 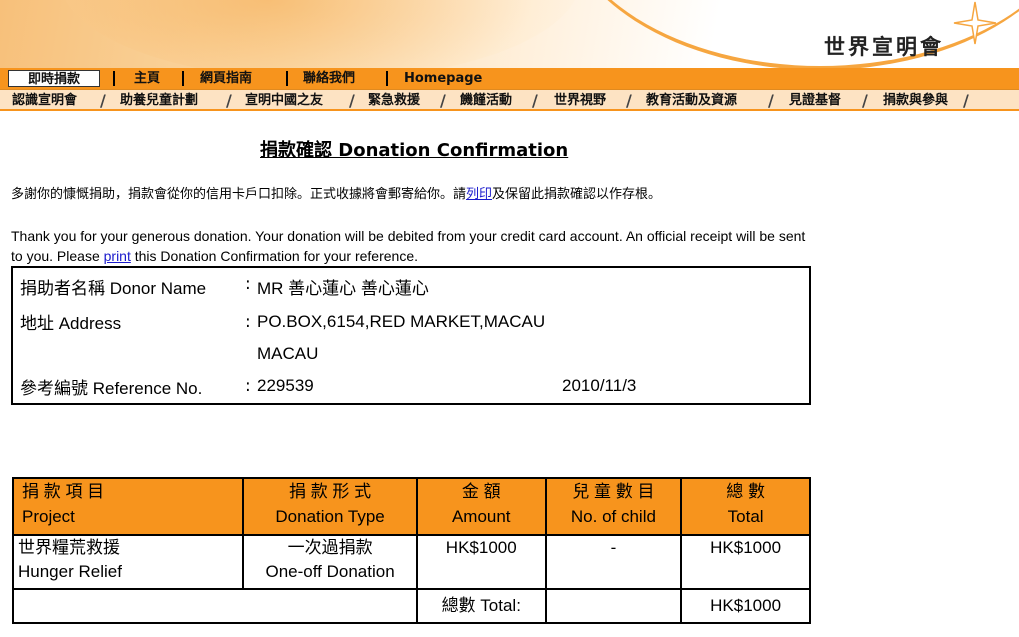 I want to click on address-line1: PO.BOX,6154,RED MARKET,MACAU, so click(x=401, y=321).